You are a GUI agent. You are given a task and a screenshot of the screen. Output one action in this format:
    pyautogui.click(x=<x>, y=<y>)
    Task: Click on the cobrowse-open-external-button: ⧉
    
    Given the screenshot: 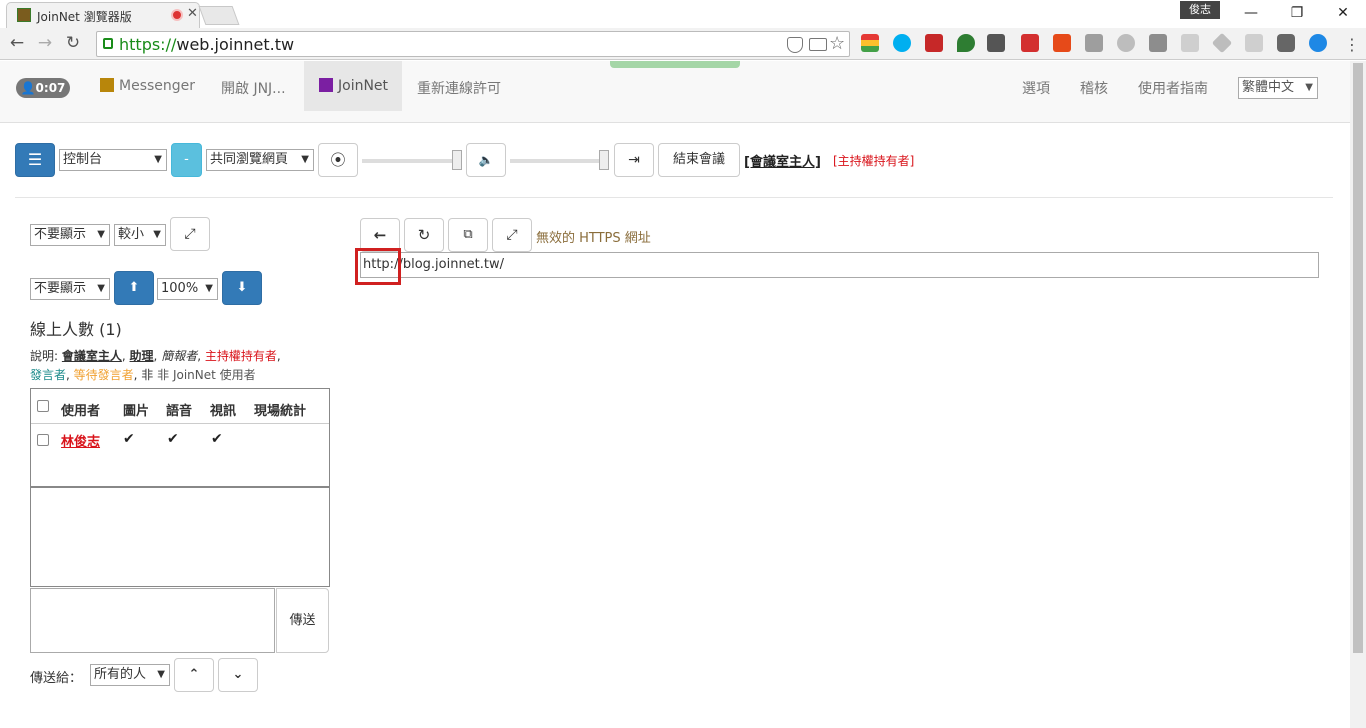 What is the action you would take?
    pyautogui.click(x=468, y=235)
    